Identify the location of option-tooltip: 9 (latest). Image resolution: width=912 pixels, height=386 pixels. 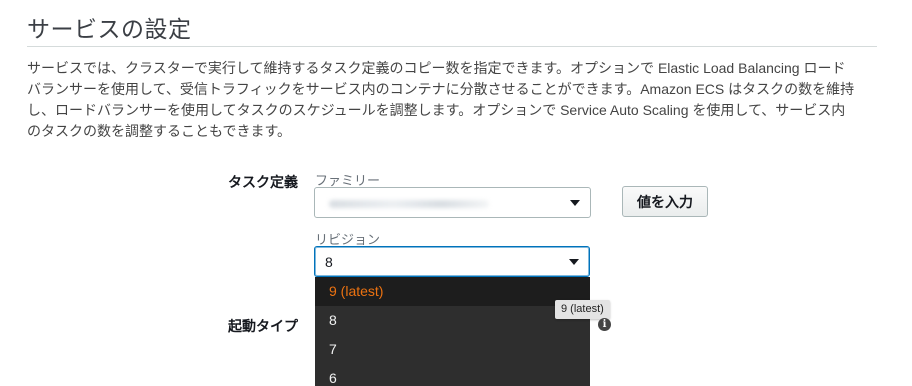
(582, 309).